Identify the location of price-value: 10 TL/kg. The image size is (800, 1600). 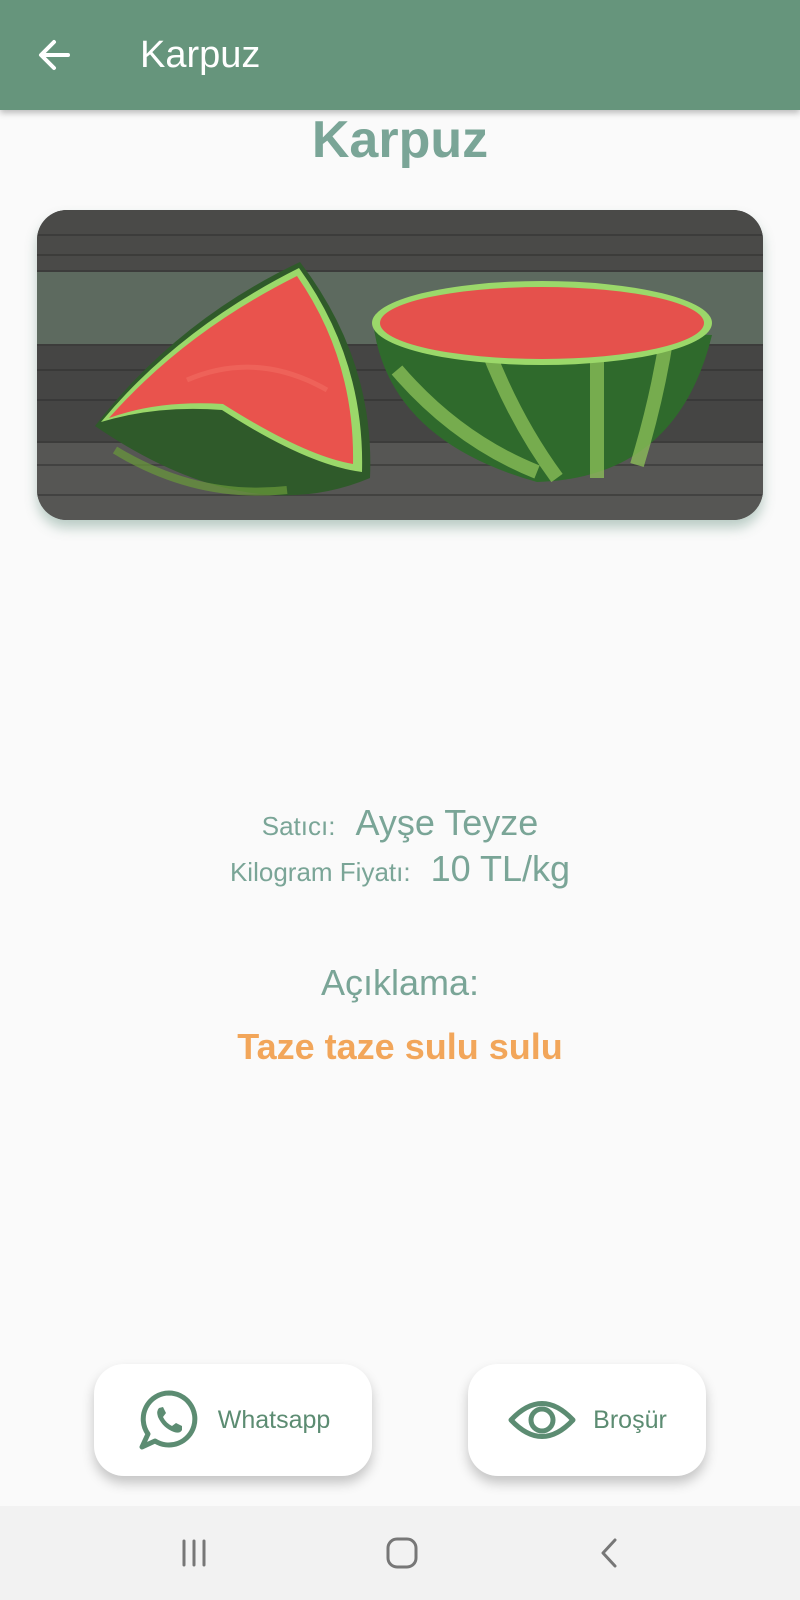
(500, 868).